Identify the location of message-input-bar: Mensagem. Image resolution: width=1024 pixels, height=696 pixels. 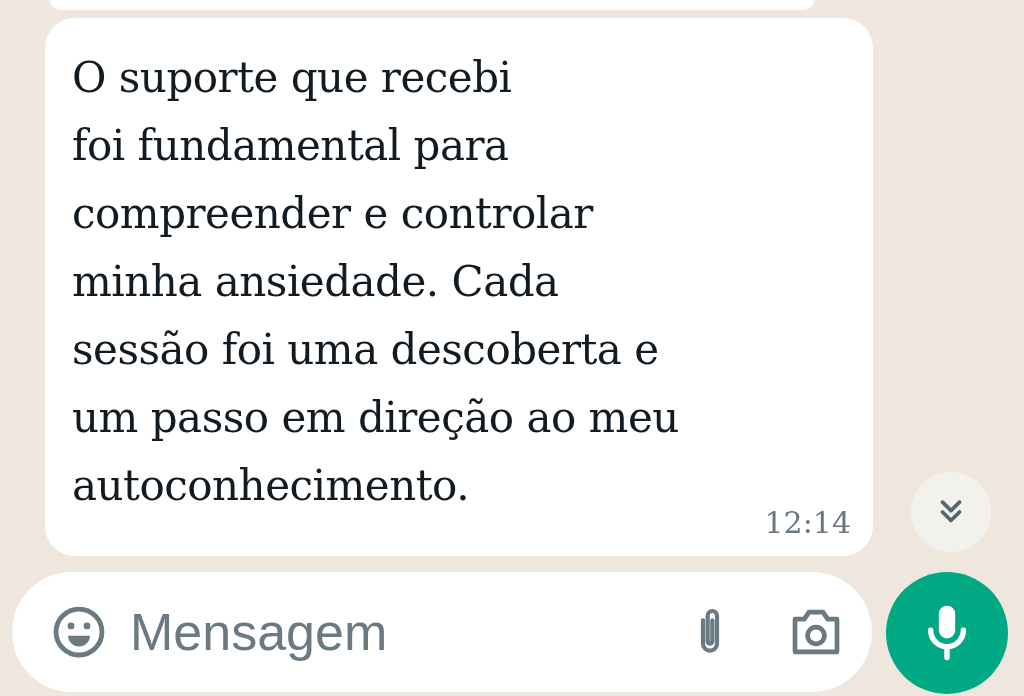
(442, 632).